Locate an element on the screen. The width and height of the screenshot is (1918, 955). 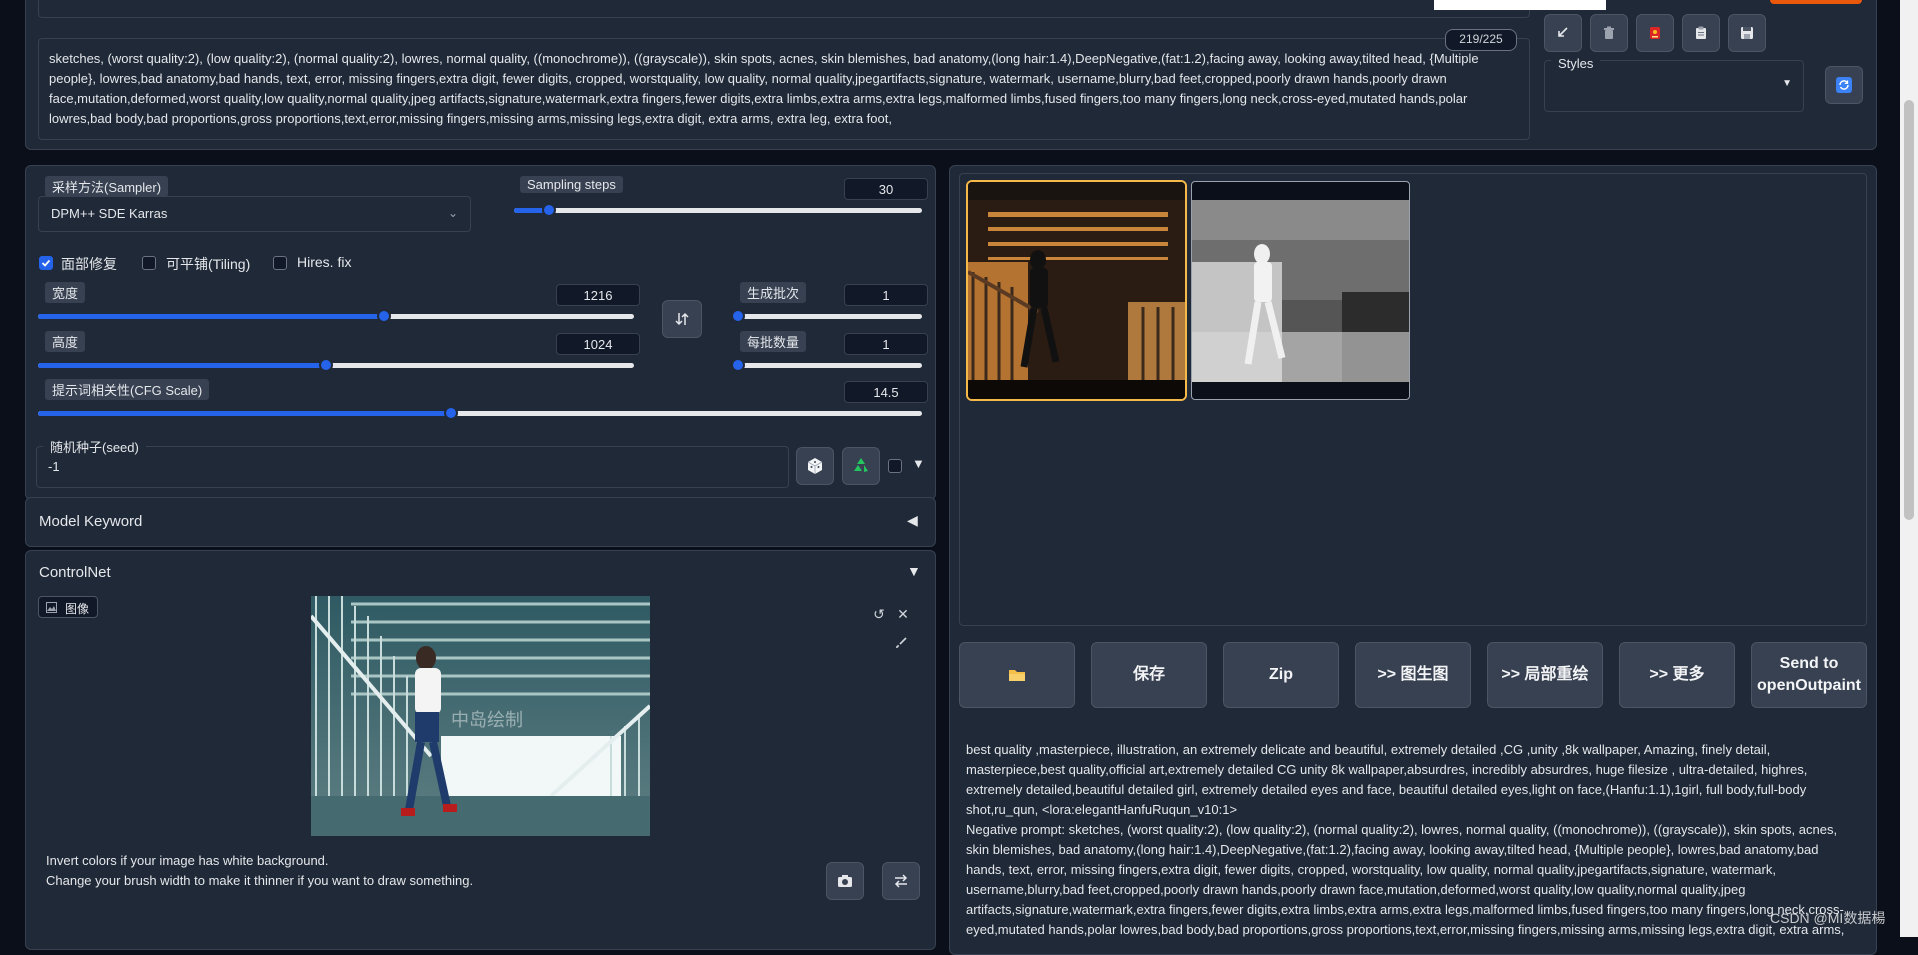
controlnet-image-watermark: 中岛绘制 is located at coordinates (487, 720).